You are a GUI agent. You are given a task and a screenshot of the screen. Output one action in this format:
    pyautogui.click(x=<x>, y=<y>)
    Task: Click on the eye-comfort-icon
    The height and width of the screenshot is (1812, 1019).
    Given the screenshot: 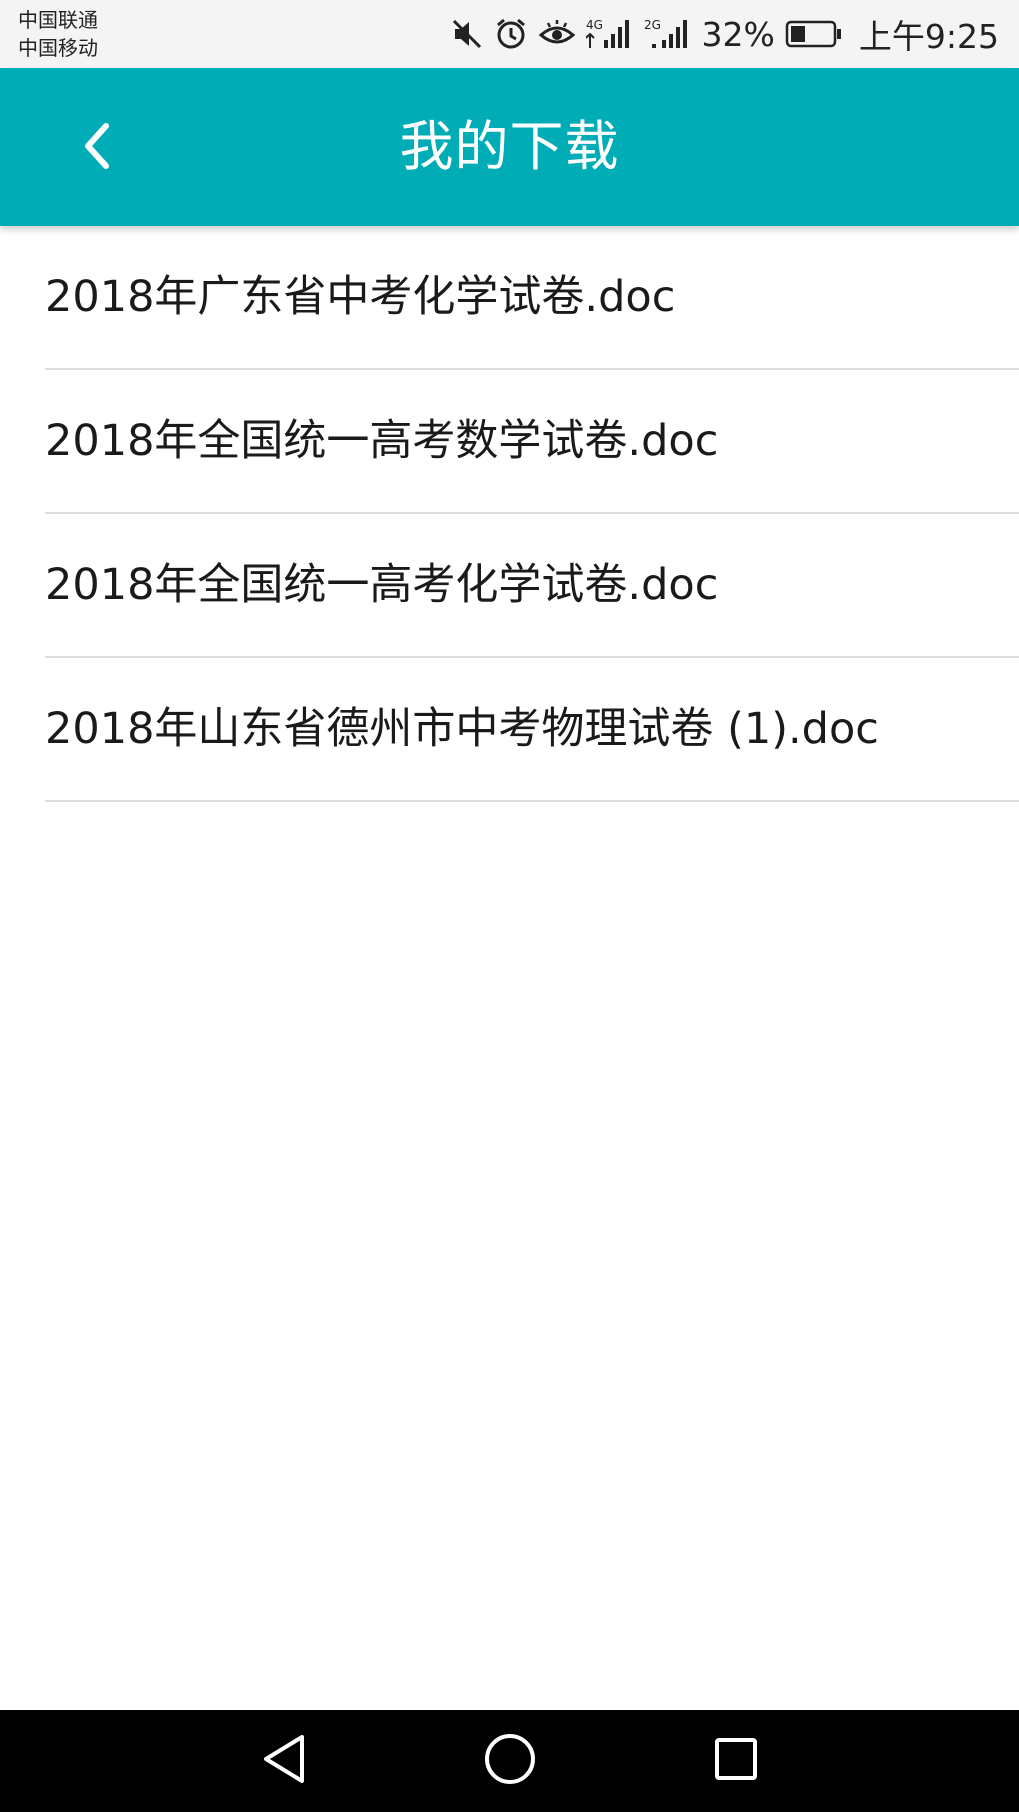 What is the action you would take?
    pyautogui.click(x=557, y=34)
    